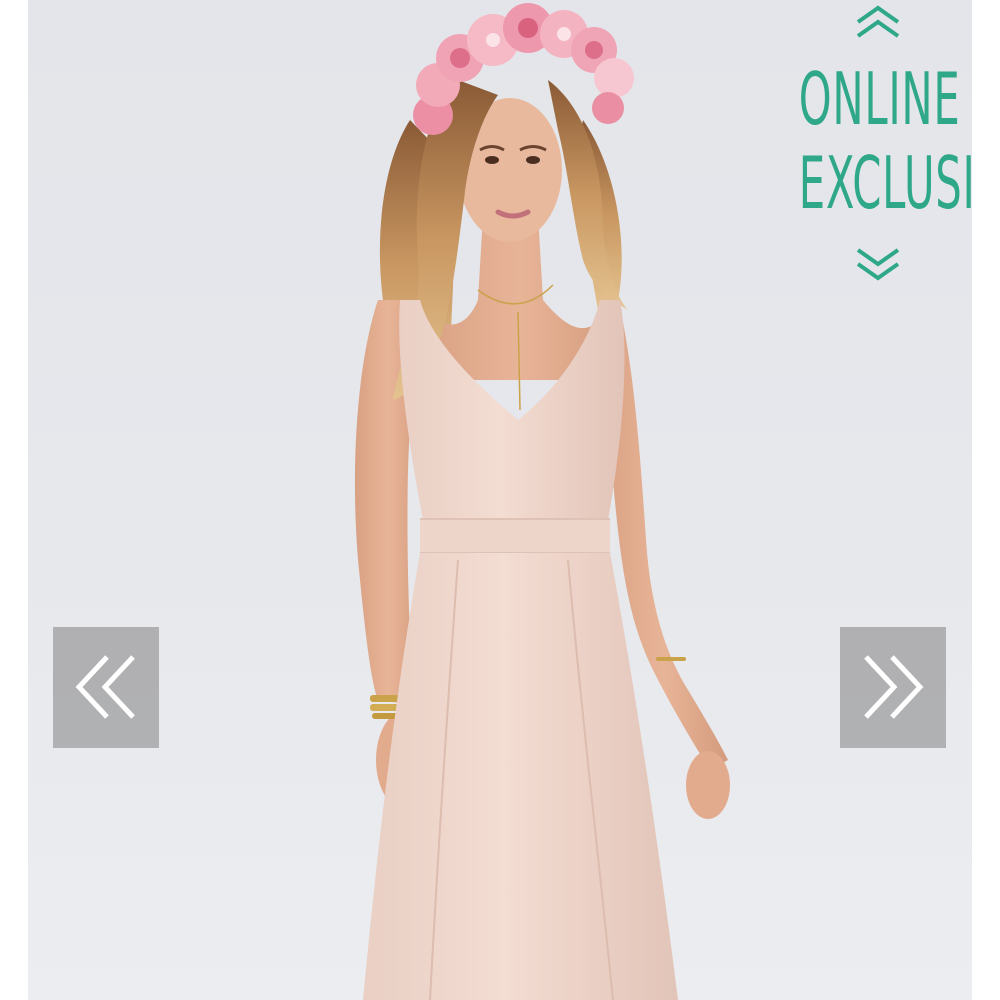  I want to click on online-exclusive-badge: ONLINE EXCLUSIVE, so click(870, 150).